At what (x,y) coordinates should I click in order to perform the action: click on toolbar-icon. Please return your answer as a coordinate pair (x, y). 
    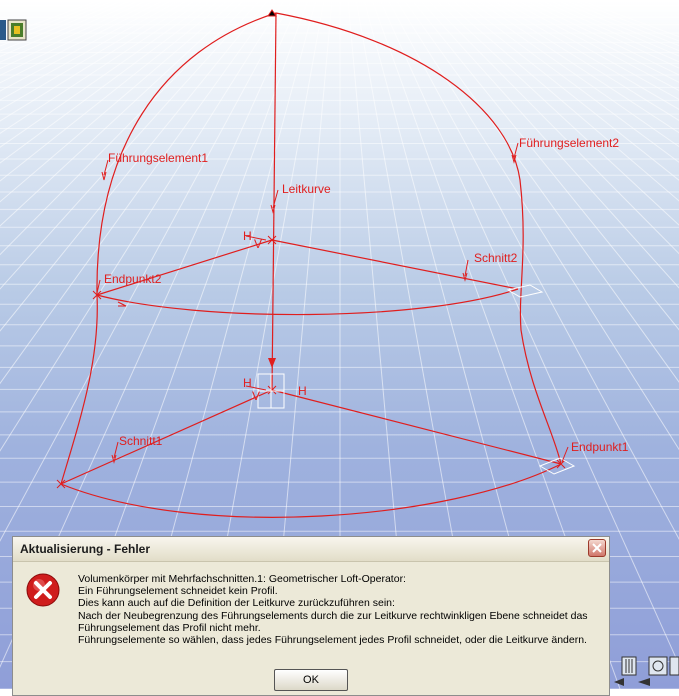
    Looking at the image, I should click on (15, 30).